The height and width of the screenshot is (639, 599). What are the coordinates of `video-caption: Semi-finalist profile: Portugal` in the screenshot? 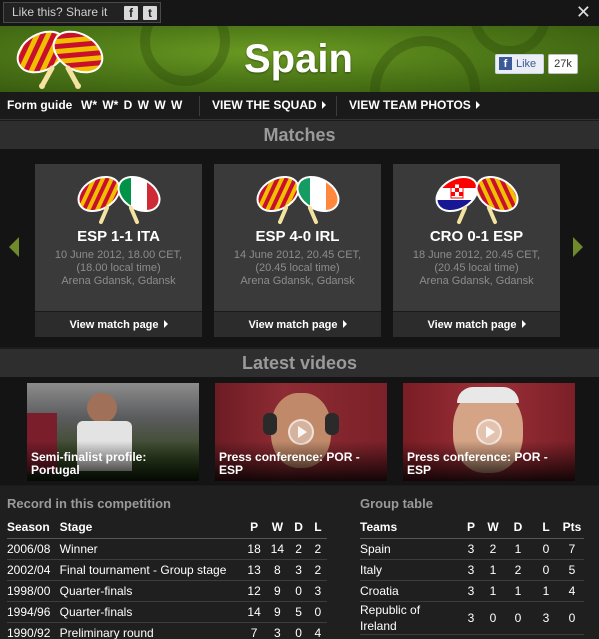 It's located at (89, 463).